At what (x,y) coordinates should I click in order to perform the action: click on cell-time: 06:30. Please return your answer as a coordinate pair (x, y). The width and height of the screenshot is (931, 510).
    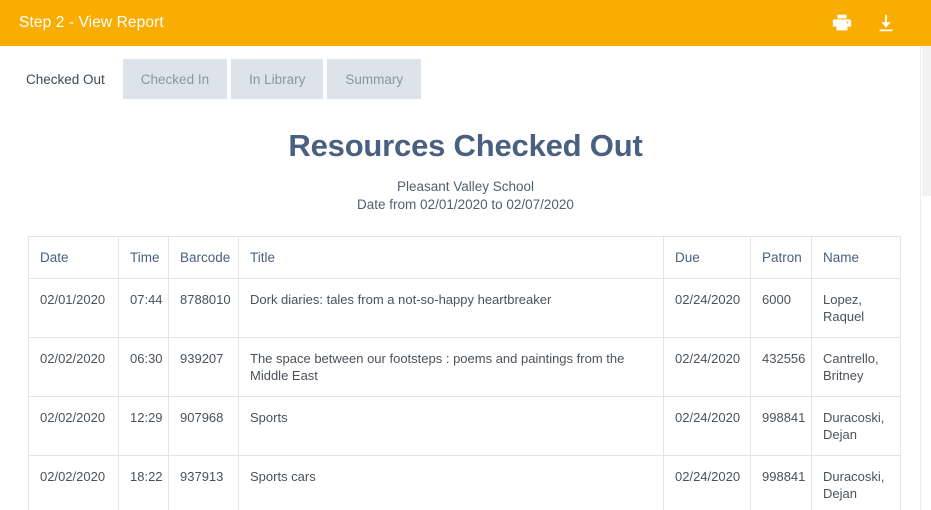
    Looking at the image, I should click on (143, 367).